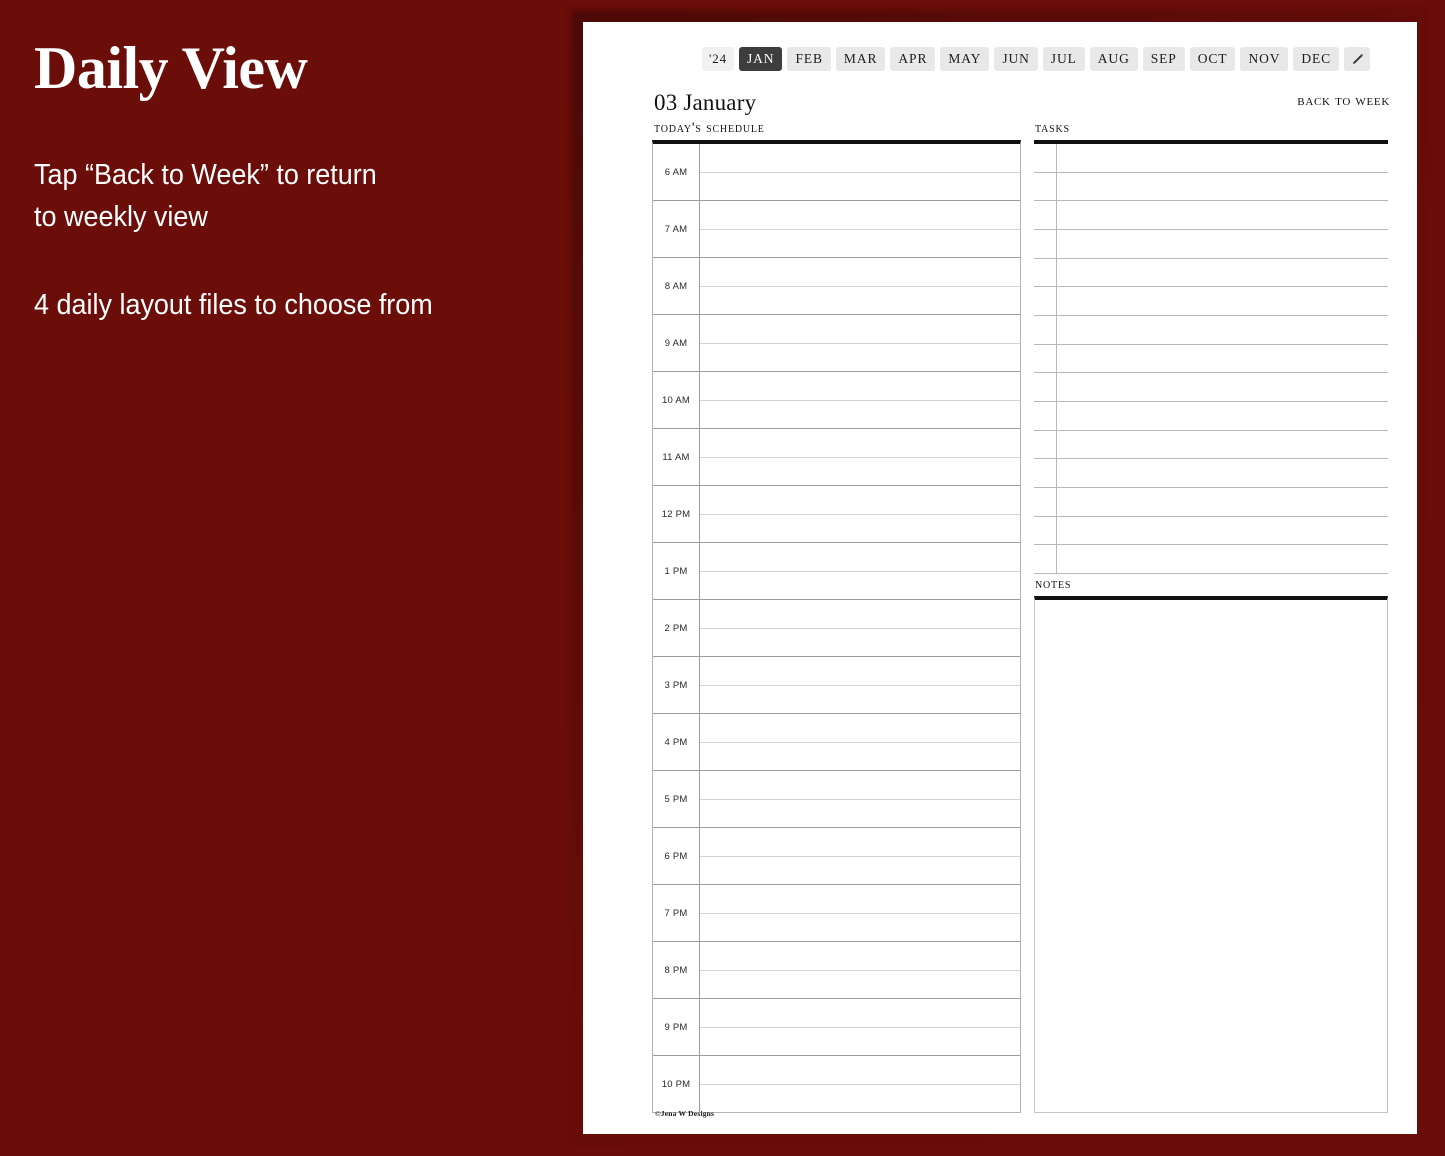 The image size is (1445, 1156). What do you see at coordinates (1343, 101) in the screenshot?
I see `back-to-week-button: Back To Week` at bounding box center [1343, 101].